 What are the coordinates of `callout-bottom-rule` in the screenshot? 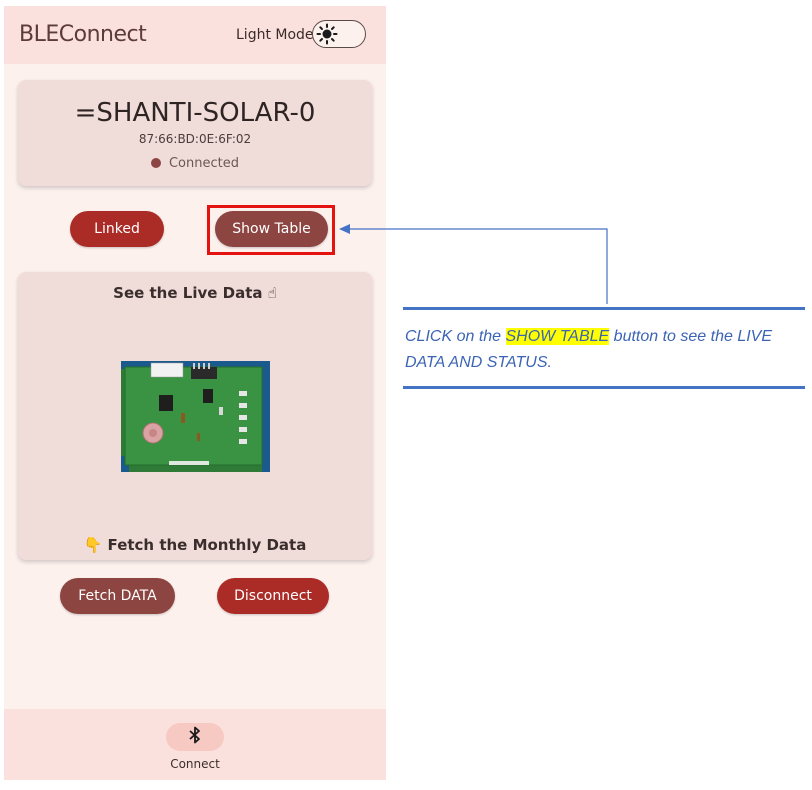 It's located at (604, 387).